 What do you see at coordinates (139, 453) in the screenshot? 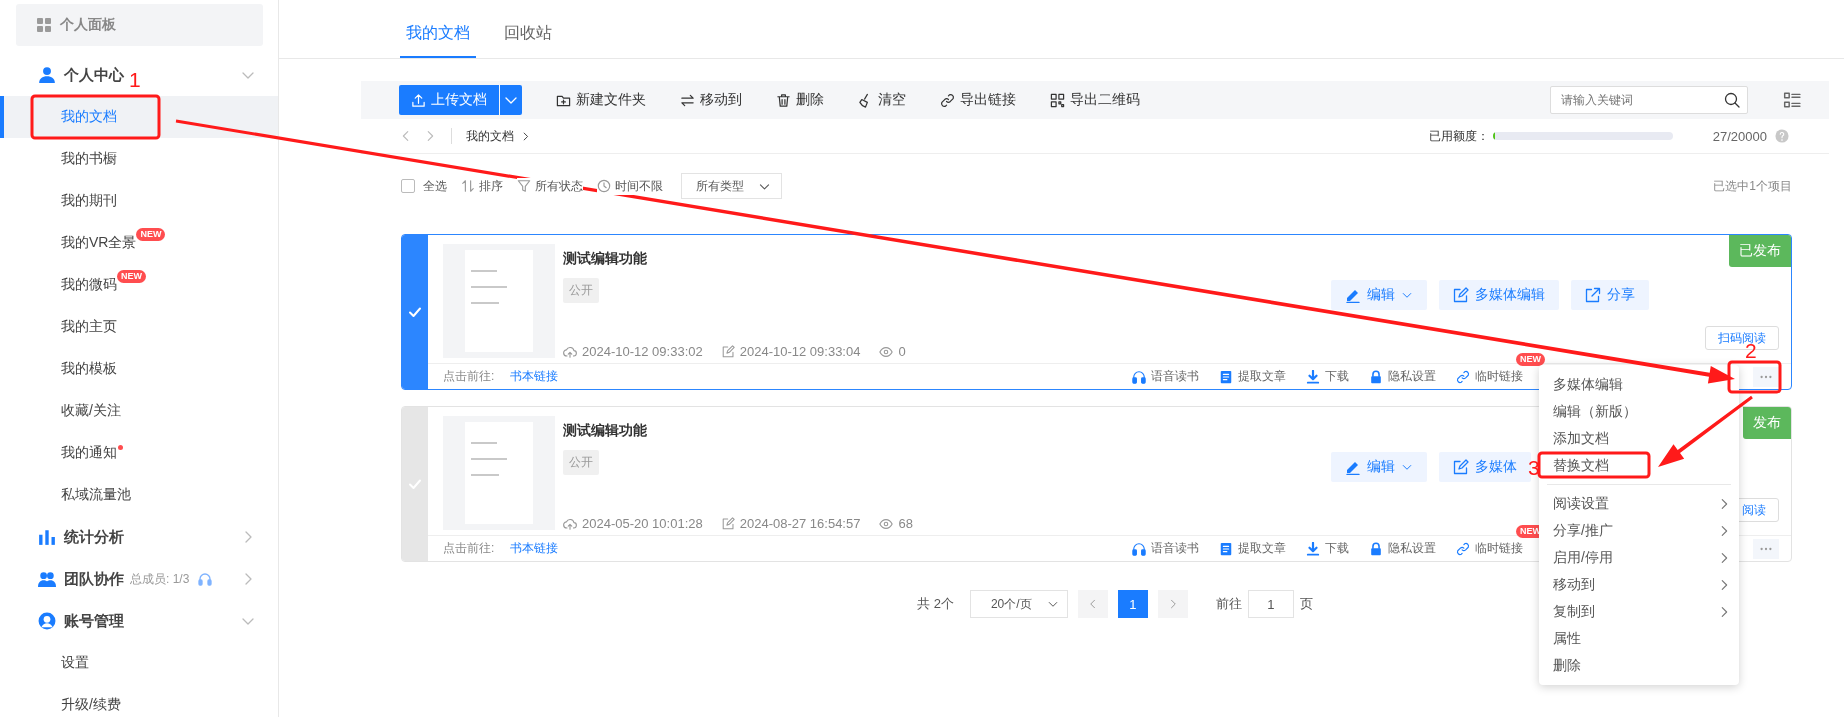
I see `sidebar-item: 我的通知` at bounding box center [139, 453].